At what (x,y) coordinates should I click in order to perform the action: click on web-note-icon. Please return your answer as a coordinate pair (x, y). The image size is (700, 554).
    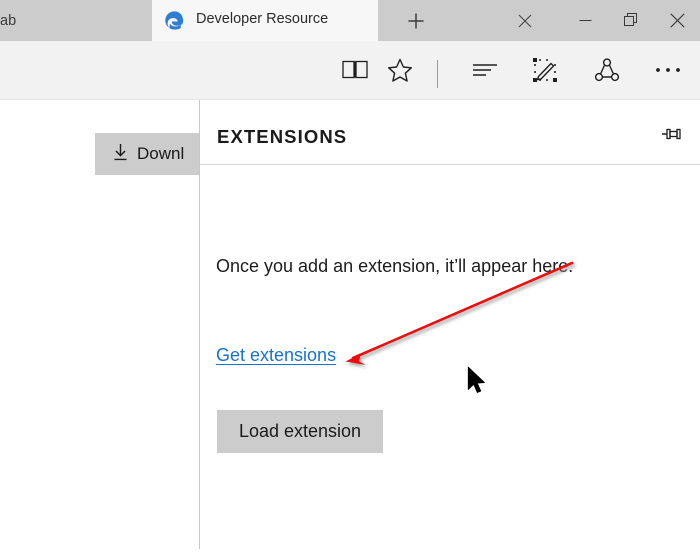
    Looking at the image, I should click on (545, 70).